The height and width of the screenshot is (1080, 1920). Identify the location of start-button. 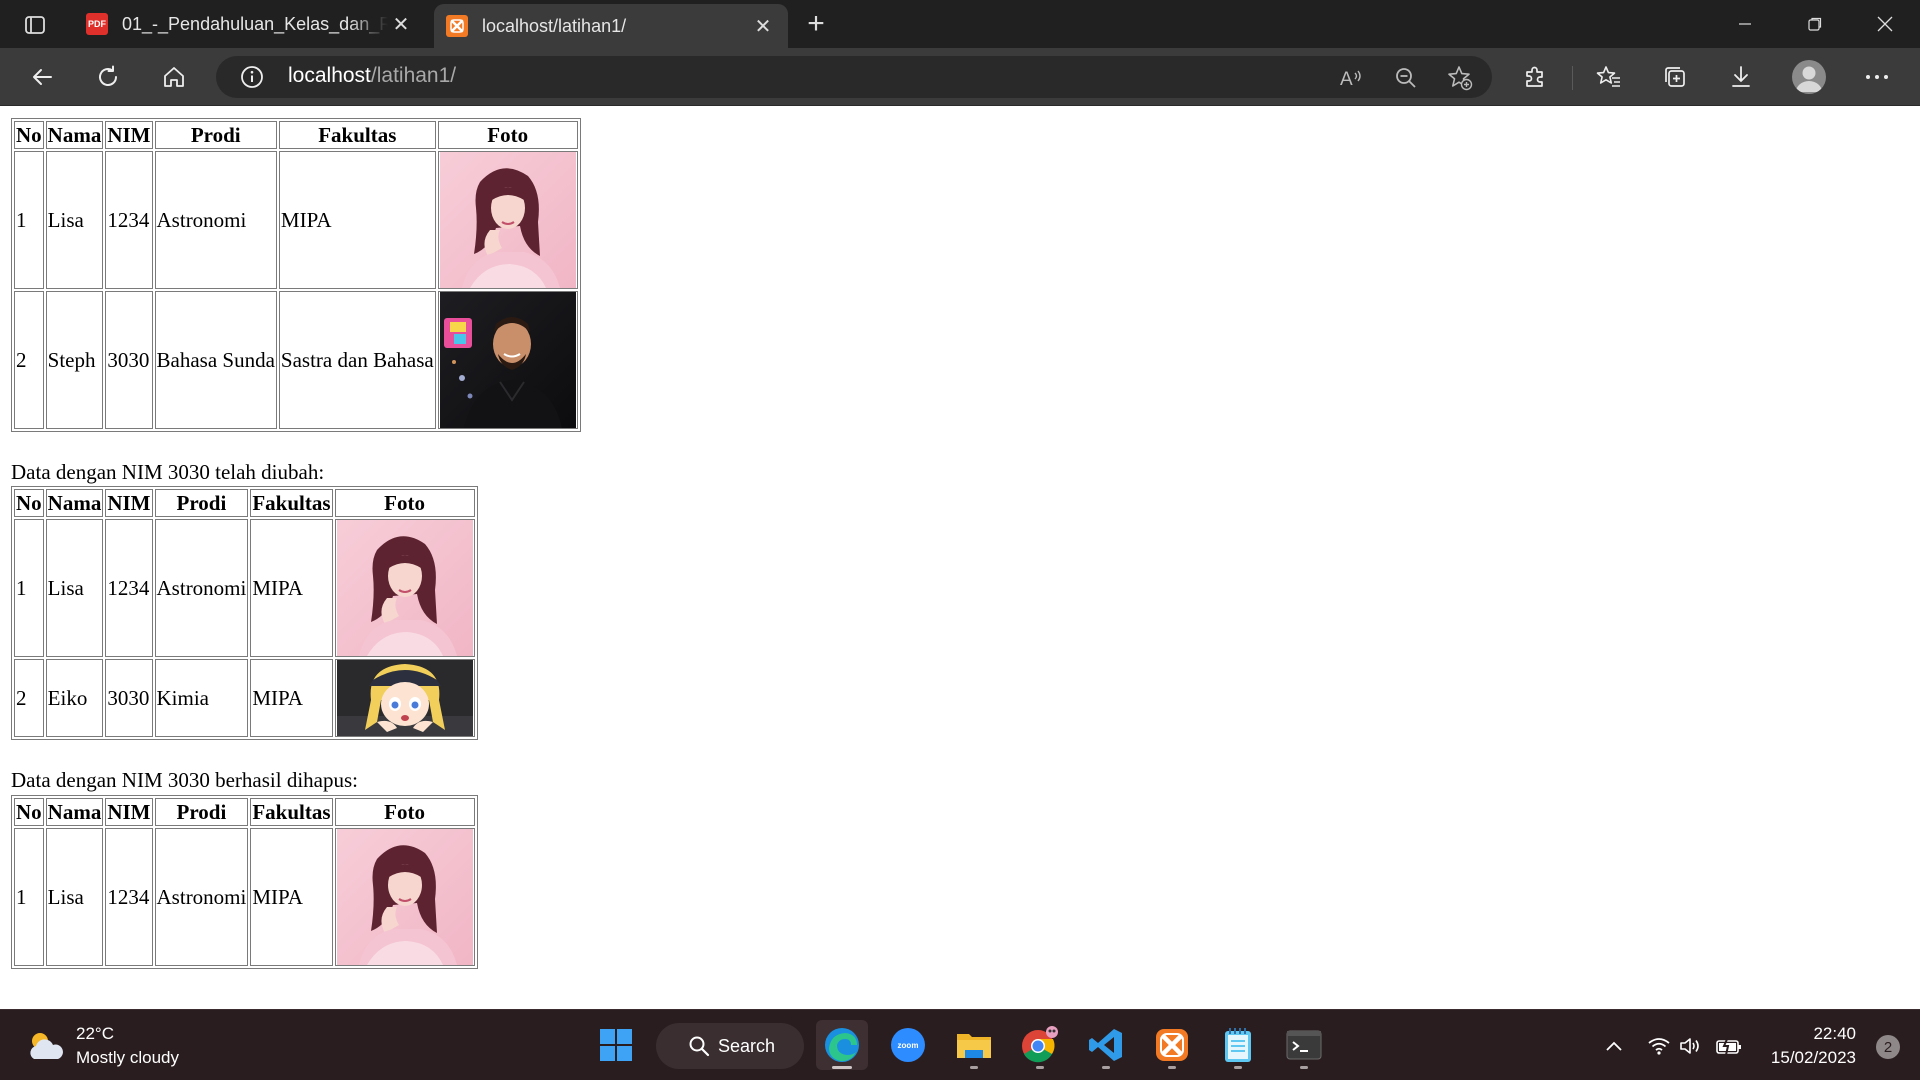
(616, 1045).